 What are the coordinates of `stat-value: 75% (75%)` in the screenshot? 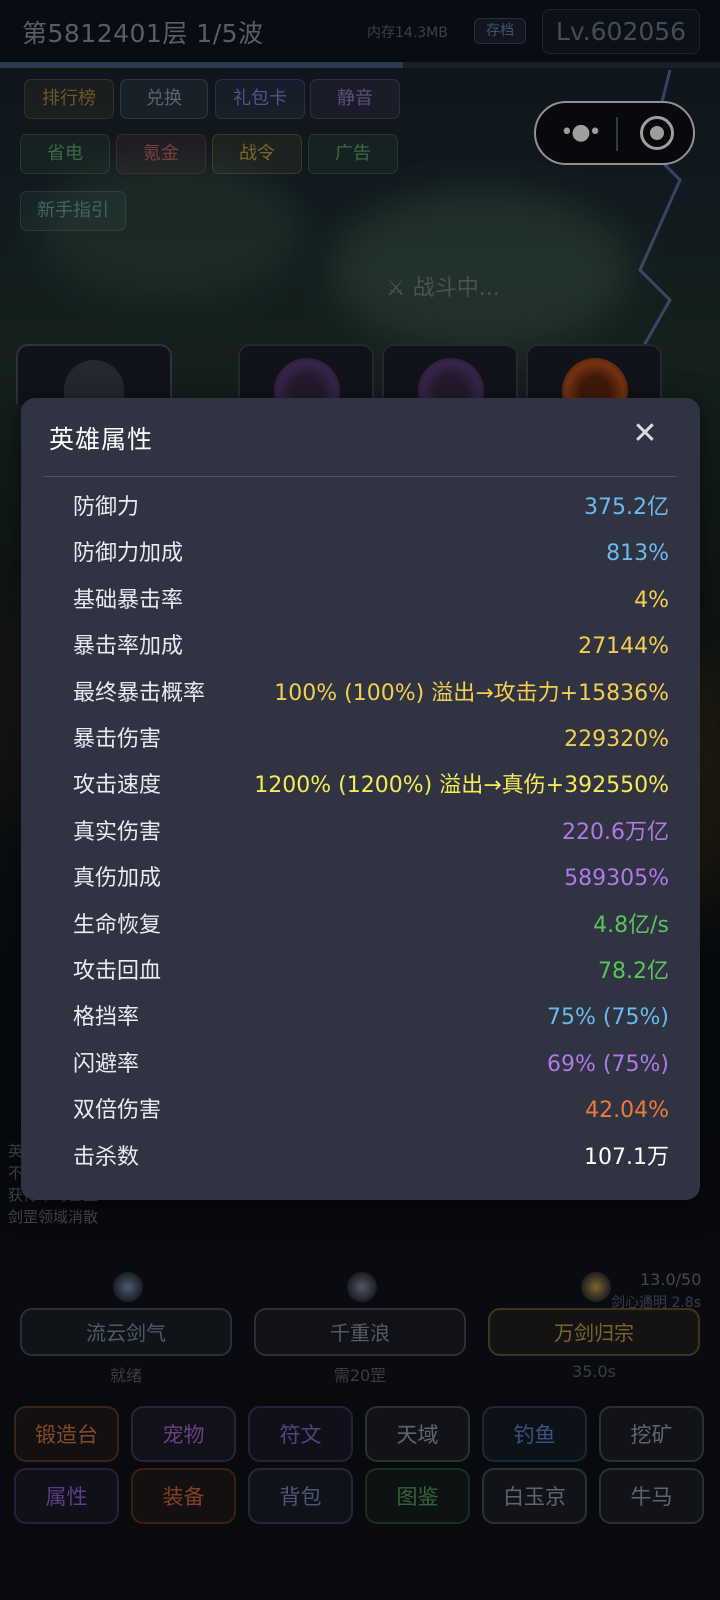 It's located at (608, 1018).